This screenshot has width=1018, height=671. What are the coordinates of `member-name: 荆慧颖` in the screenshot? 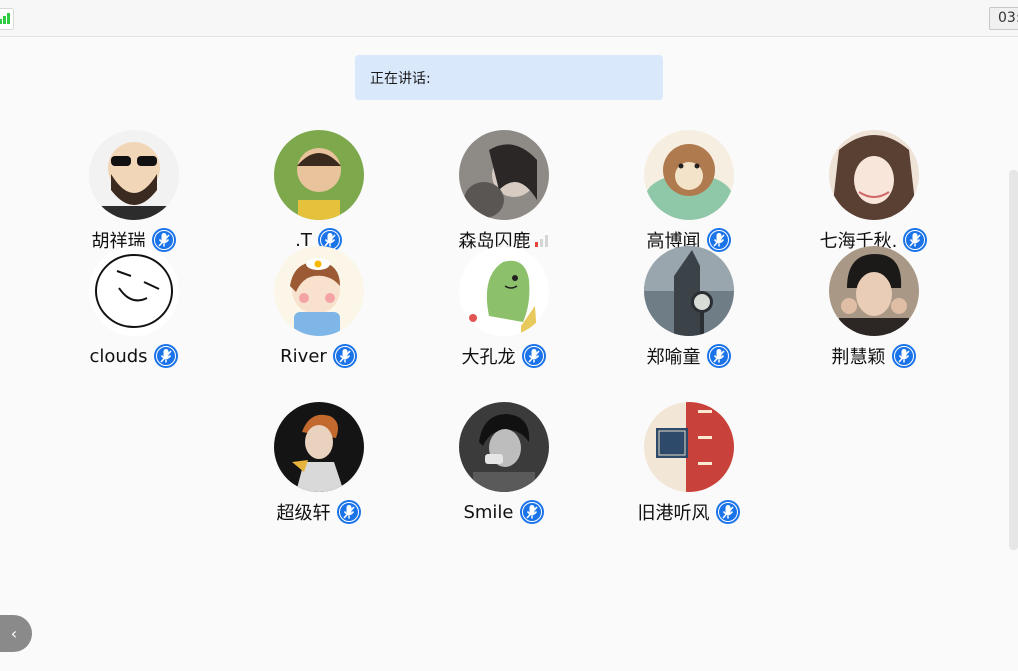 It's located at (858, 357).